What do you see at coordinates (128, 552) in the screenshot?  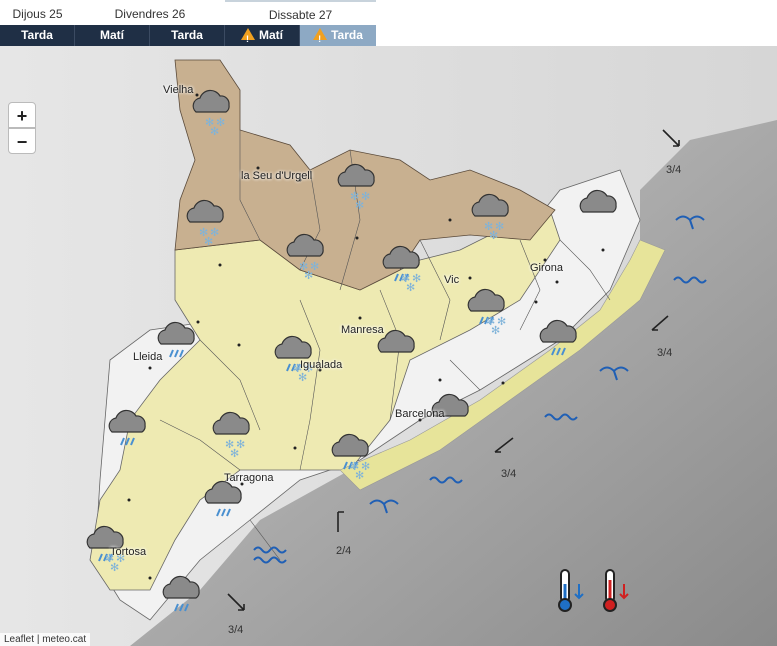 I see `city-label-tortosa: Tortosa` at bounding box center [128, 552].